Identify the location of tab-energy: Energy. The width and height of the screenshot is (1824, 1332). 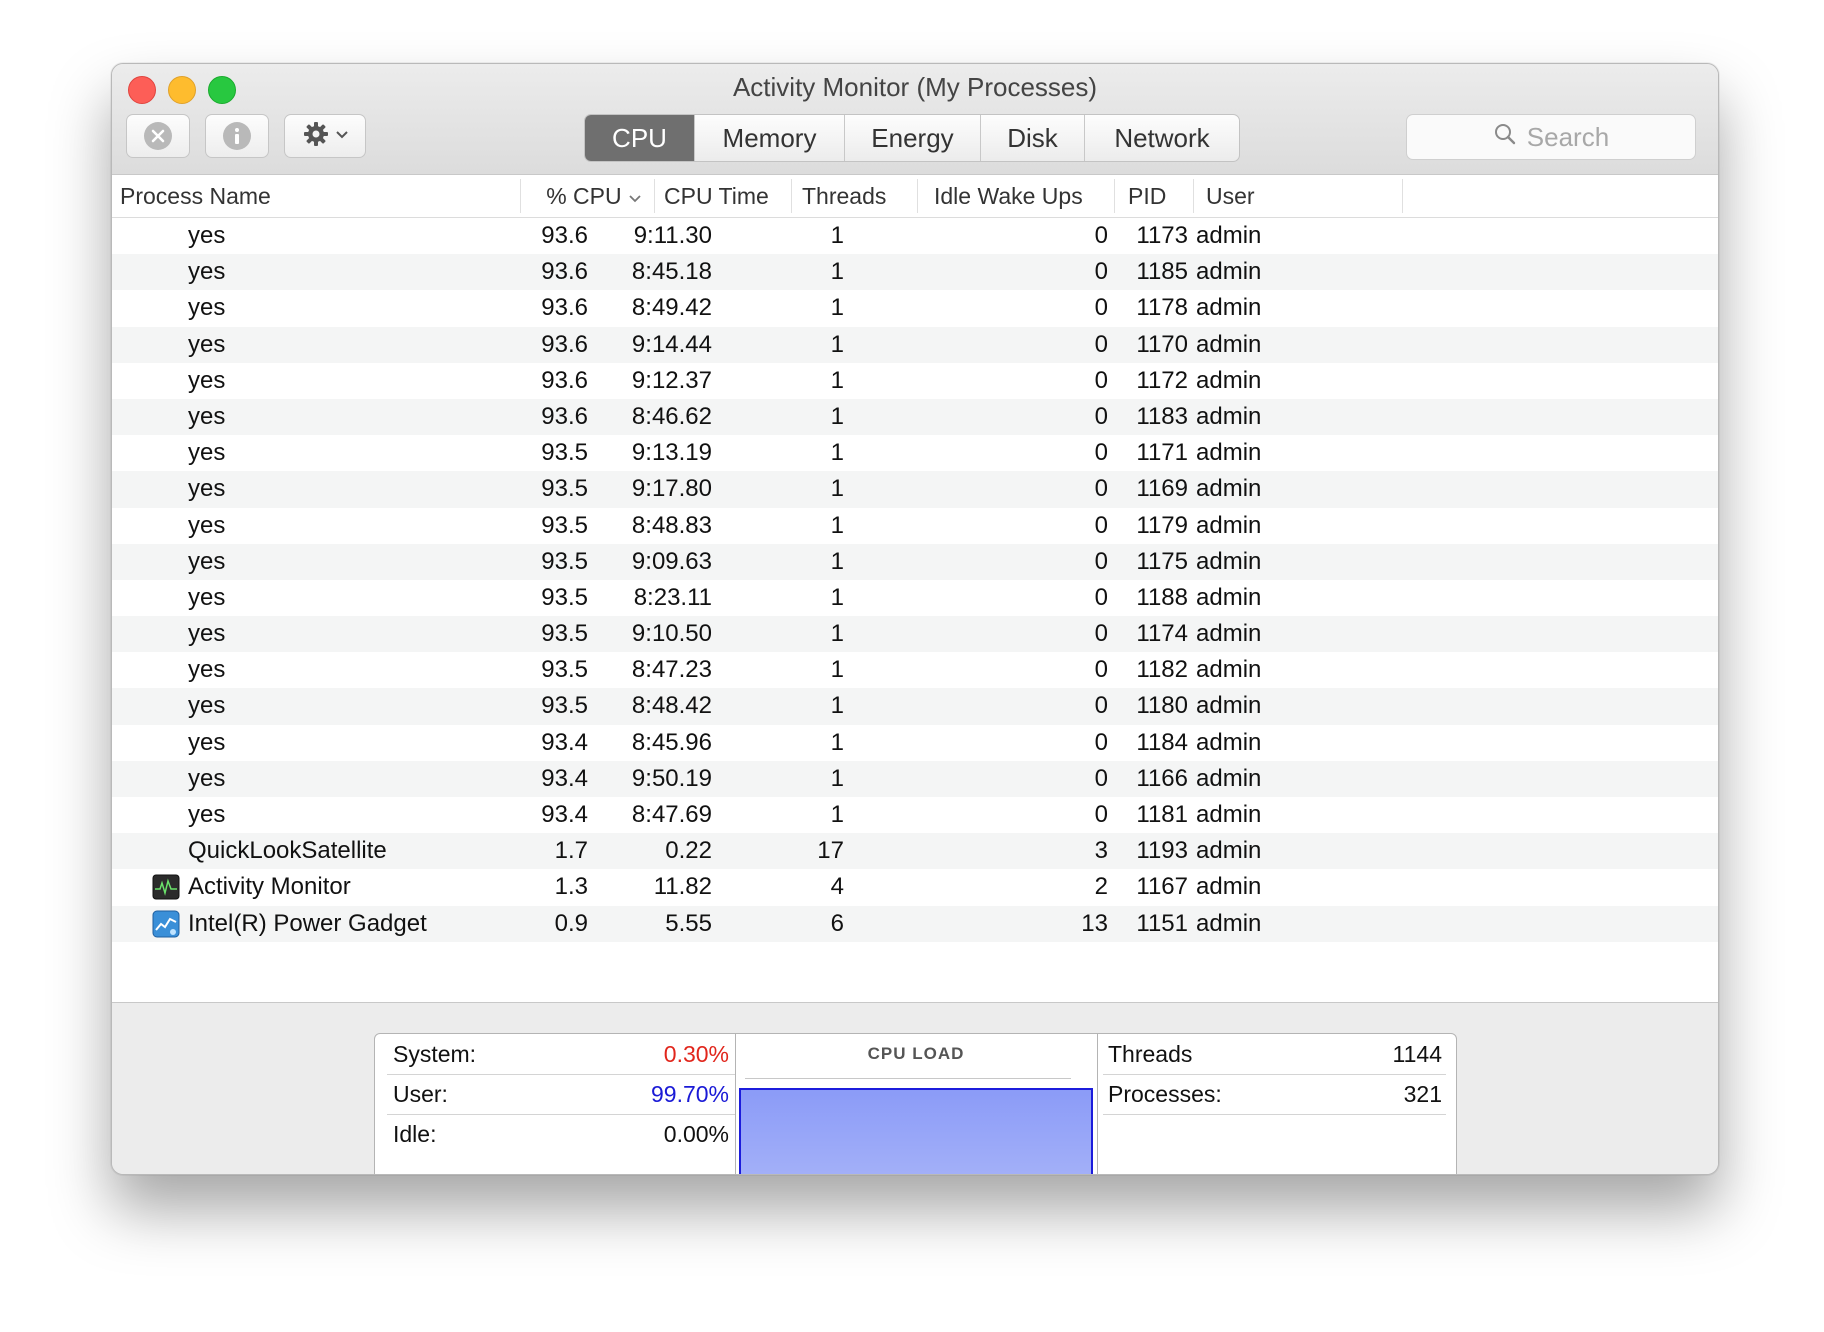
(913, 138).